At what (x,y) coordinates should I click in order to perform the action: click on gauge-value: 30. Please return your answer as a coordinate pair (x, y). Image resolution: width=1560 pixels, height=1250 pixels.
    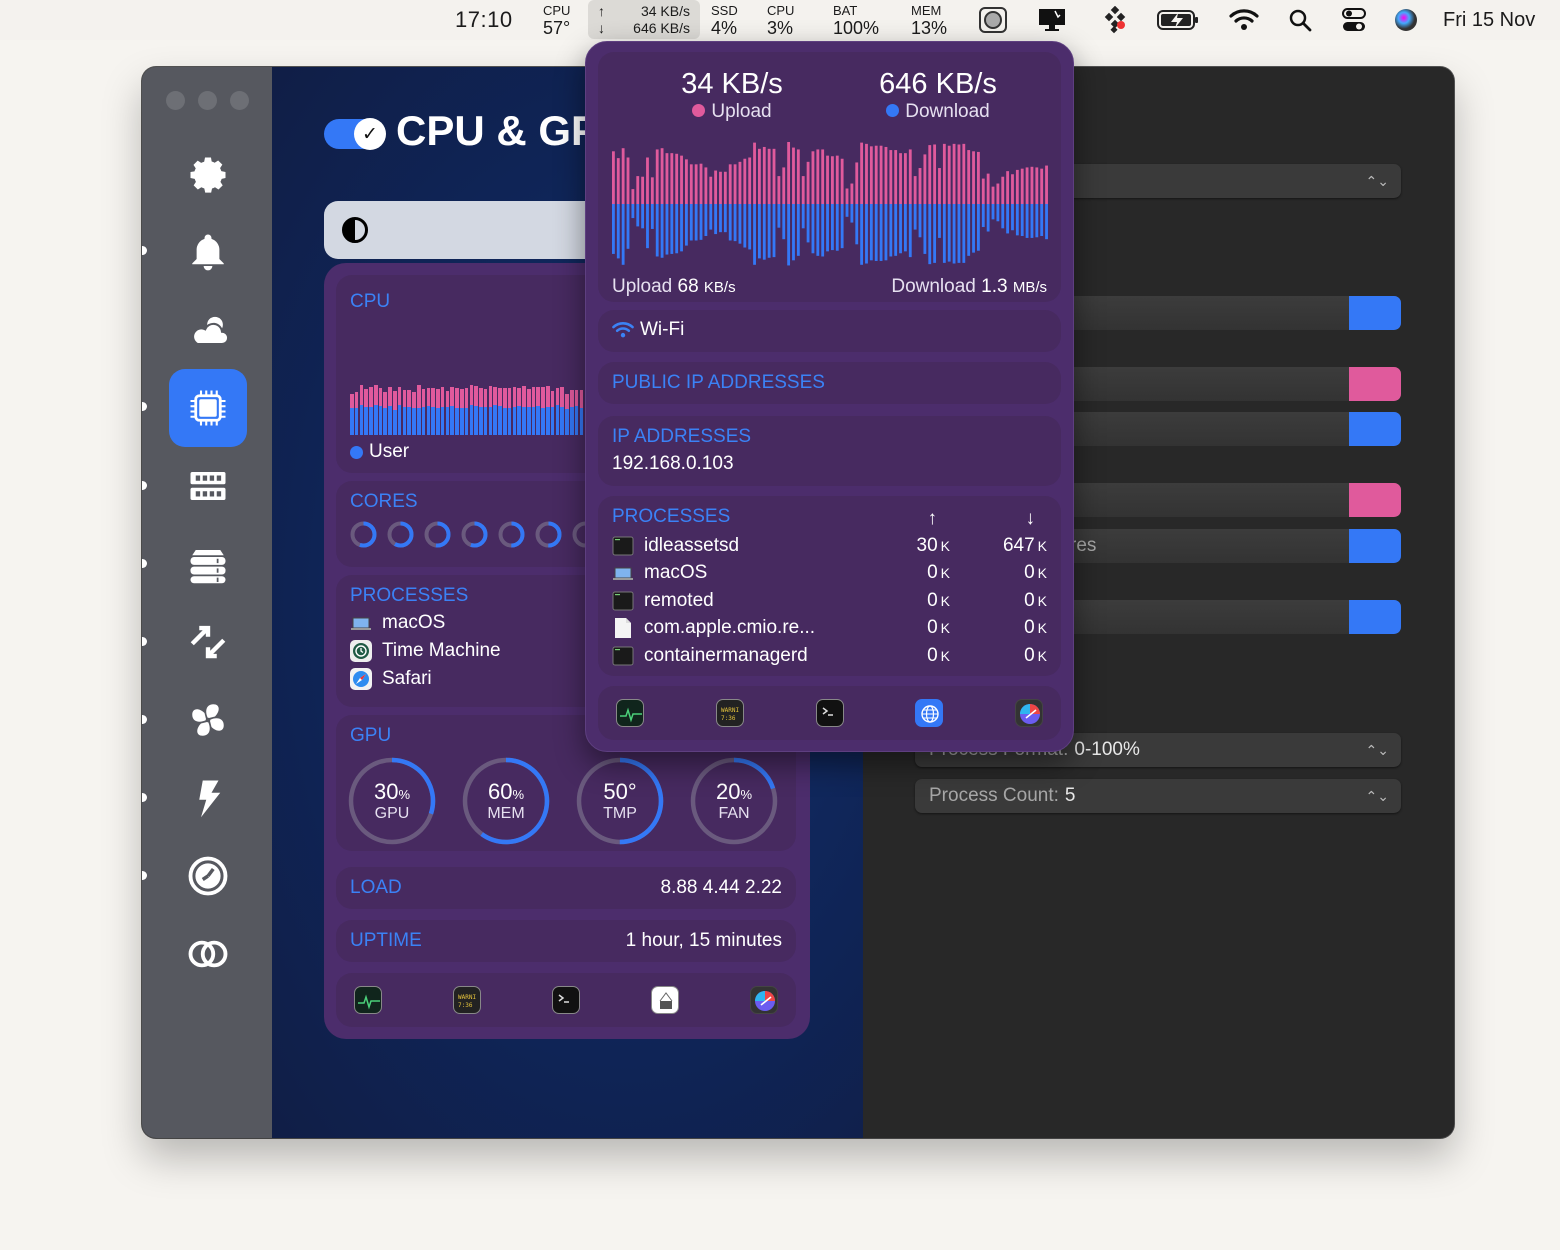
    Looking at the image, I should click on (386, 791).